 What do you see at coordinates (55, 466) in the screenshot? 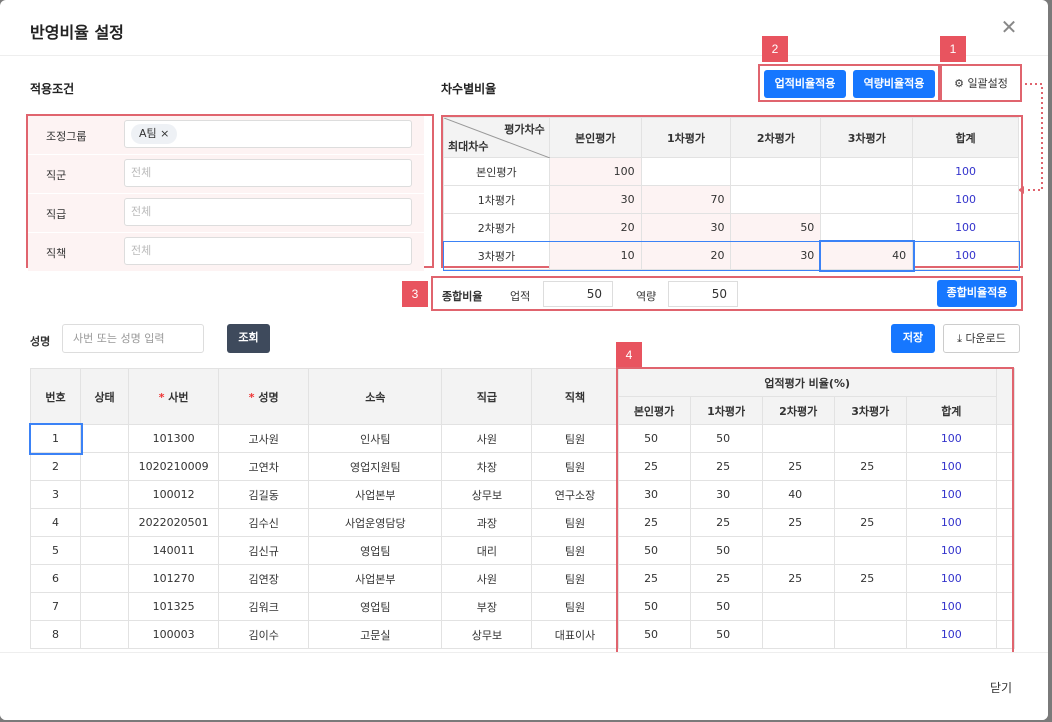
I see `row-number: 2` at bounding box center [55, 466].